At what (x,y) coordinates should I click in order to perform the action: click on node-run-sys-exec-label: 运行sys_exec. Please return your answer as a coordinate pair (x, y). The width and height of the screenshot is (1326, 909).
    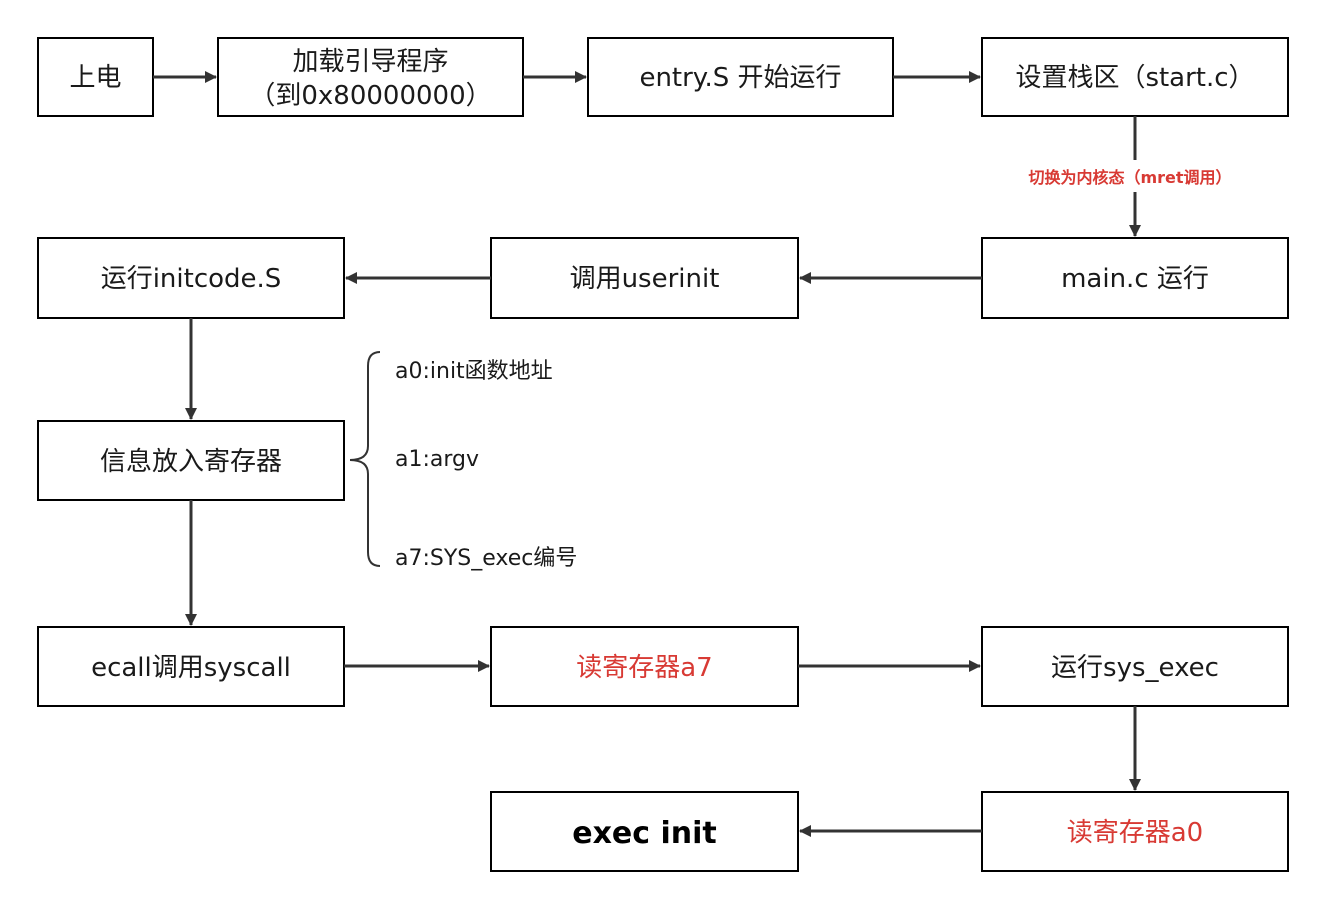
    Looking at the image, I should click on (1135, 668).